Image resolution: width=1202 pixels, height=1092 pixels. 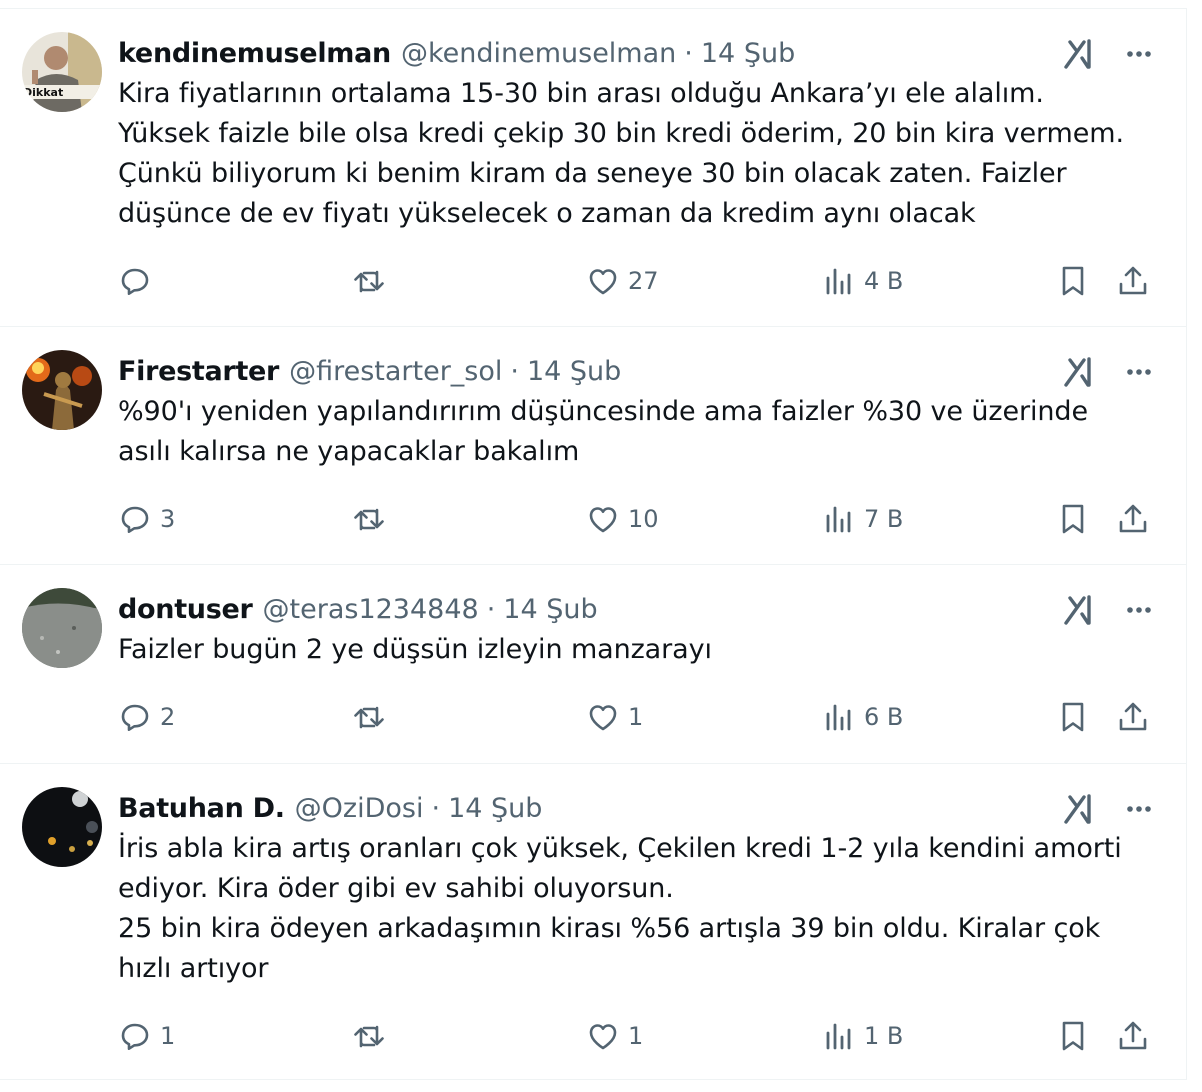 What do you see at coordinates (198, 371) in the screenshot?
I see `display-name: Firestarter` at bounding box center [198, 371].